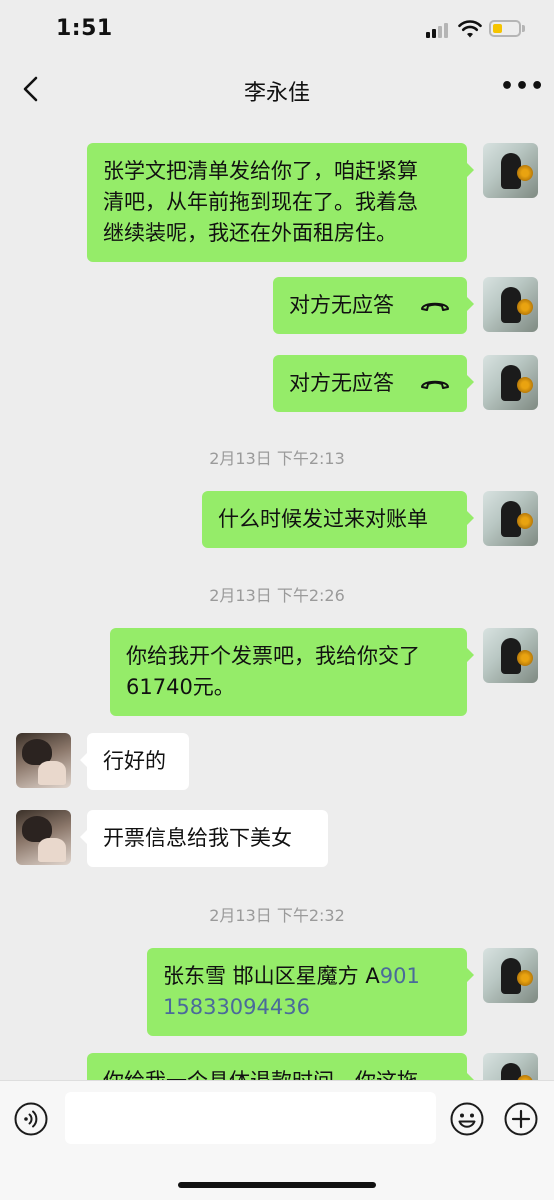  I want to click on more-dots-icon: •••, so click(522, 88).